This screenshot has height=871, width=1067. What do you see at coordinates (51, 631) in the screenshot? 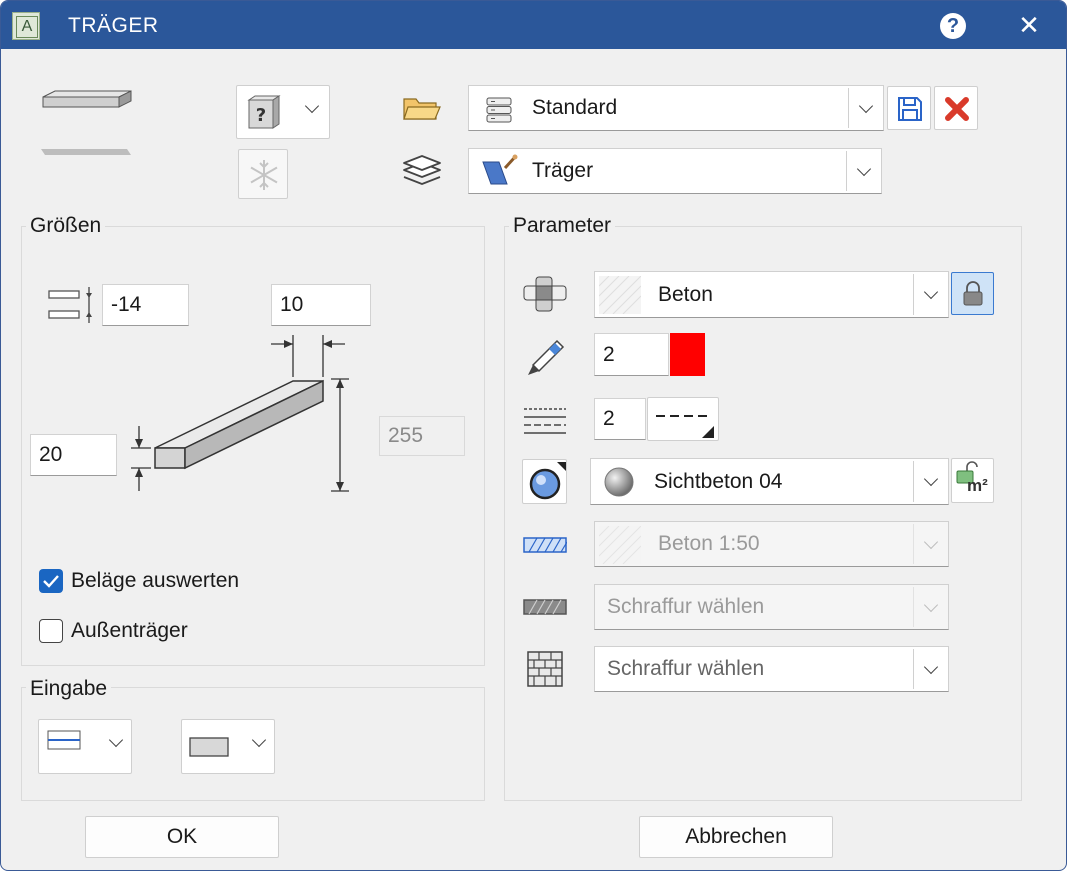
I see `aussen-checkbox` at bounding box center [51, 631].